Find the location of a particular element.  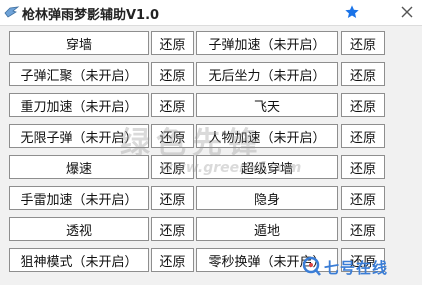

watermark-logo-text: 七号在线 is located at coordinates (356, 268).